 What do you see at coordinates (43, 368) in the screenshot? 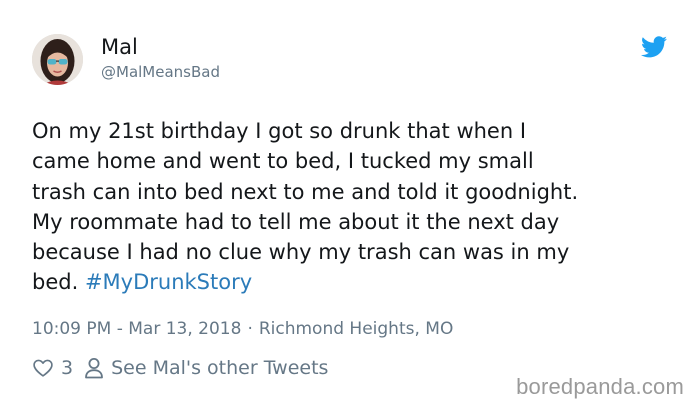
I see `heart-icon` at bounding box center [43, 368].